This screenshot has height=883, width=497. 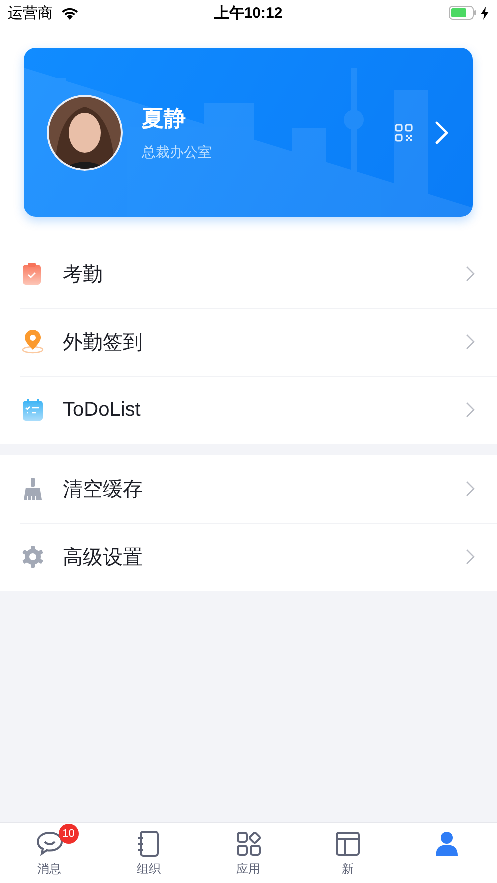 I want to click on location-pin-icon, so click(x=33, y=342).